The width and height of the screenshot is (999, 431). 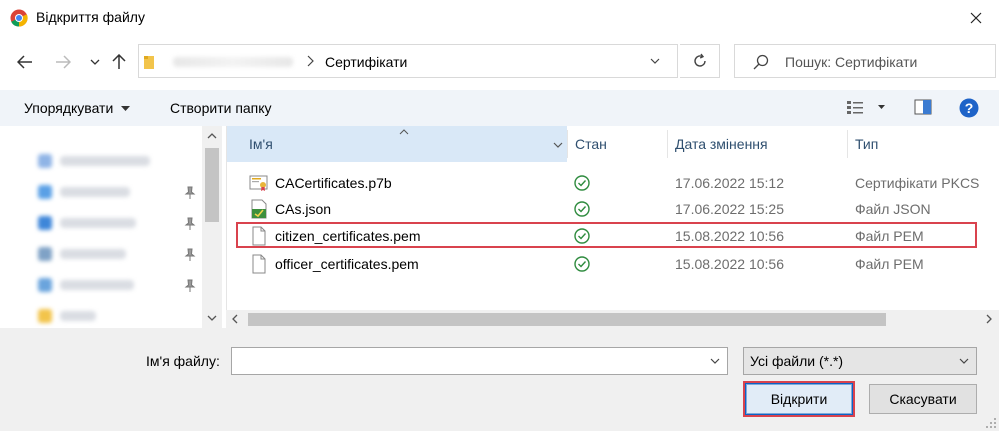 What do you see at coordinates (82, 254) in the screenshot?
I see `nav-item-documents` at bounding box center [82, 254].